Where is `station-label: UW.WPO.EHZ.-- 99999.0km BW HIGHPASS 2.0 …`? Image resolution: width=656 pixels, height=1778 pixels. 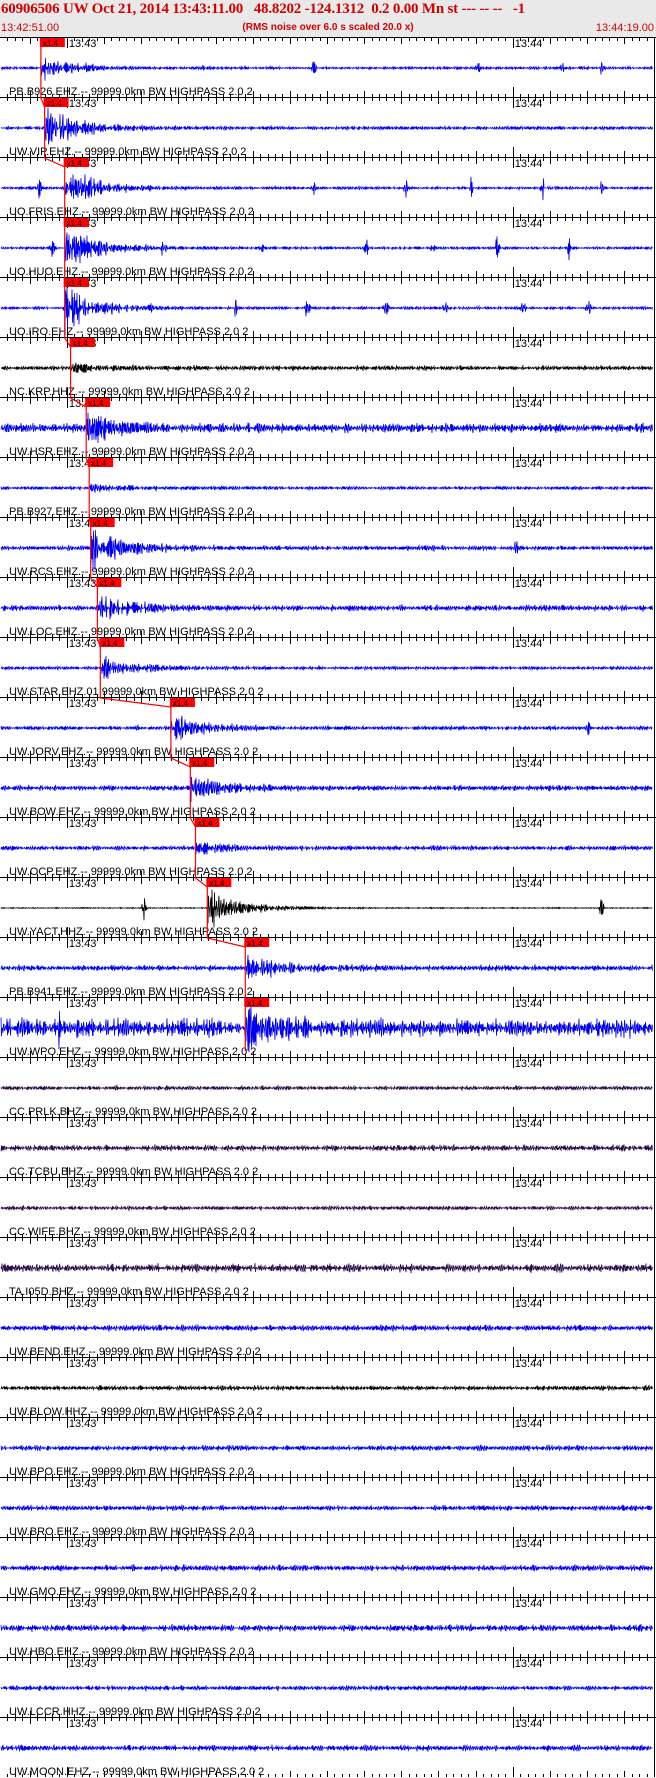 station-label: UW.WPO.EHZ.-- 99999.0km BW HIGHPASS 2.0 … is located at coordinates (132, 1052).